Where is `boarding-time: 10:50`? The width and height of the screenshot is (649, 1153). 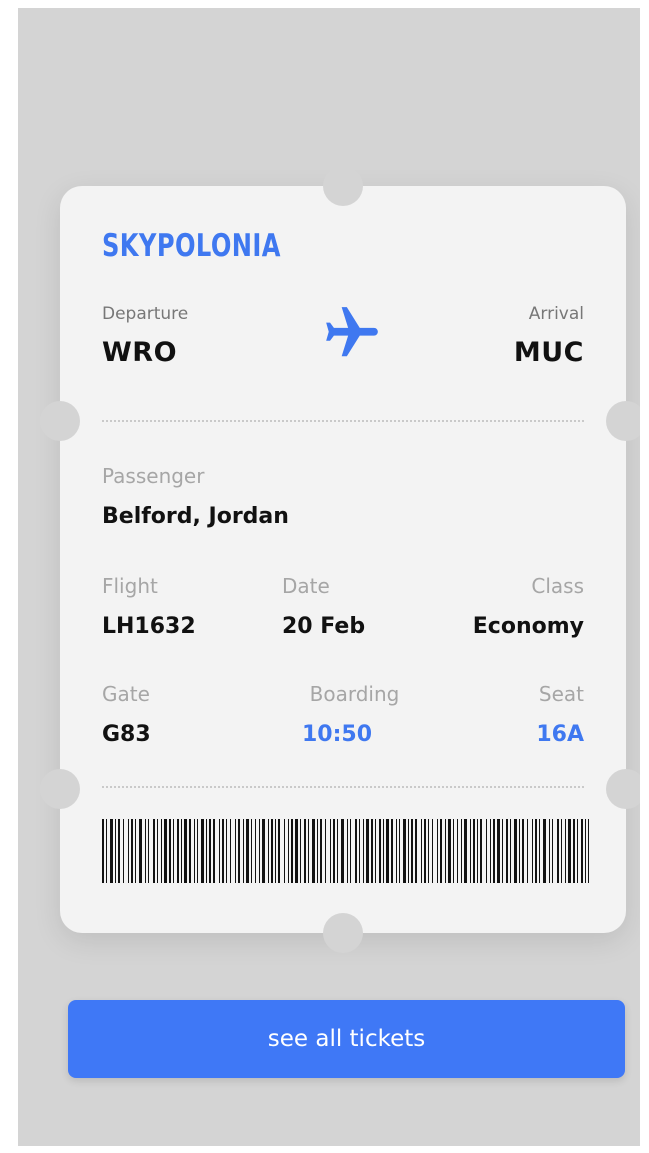
boarding-time: 10:50 is located at coordinates (337, 734).